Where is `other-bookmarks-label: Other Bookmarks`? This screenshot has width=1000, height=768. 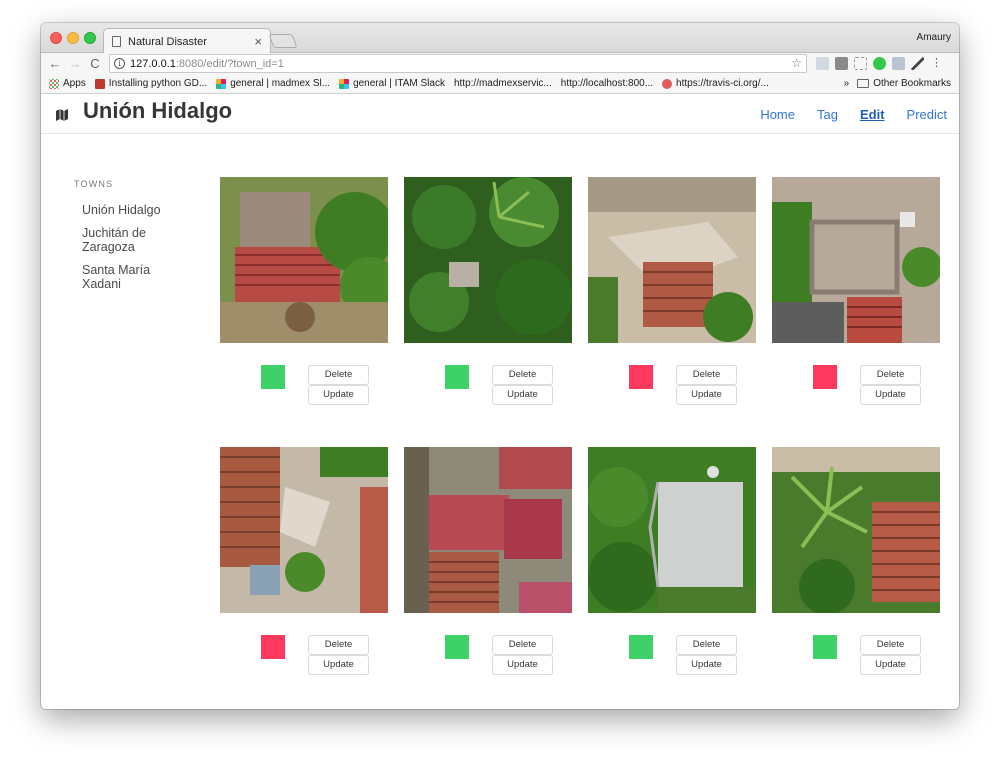 other-bookmarks-label: Other Bookmarks is located at coordinates (912, 83).